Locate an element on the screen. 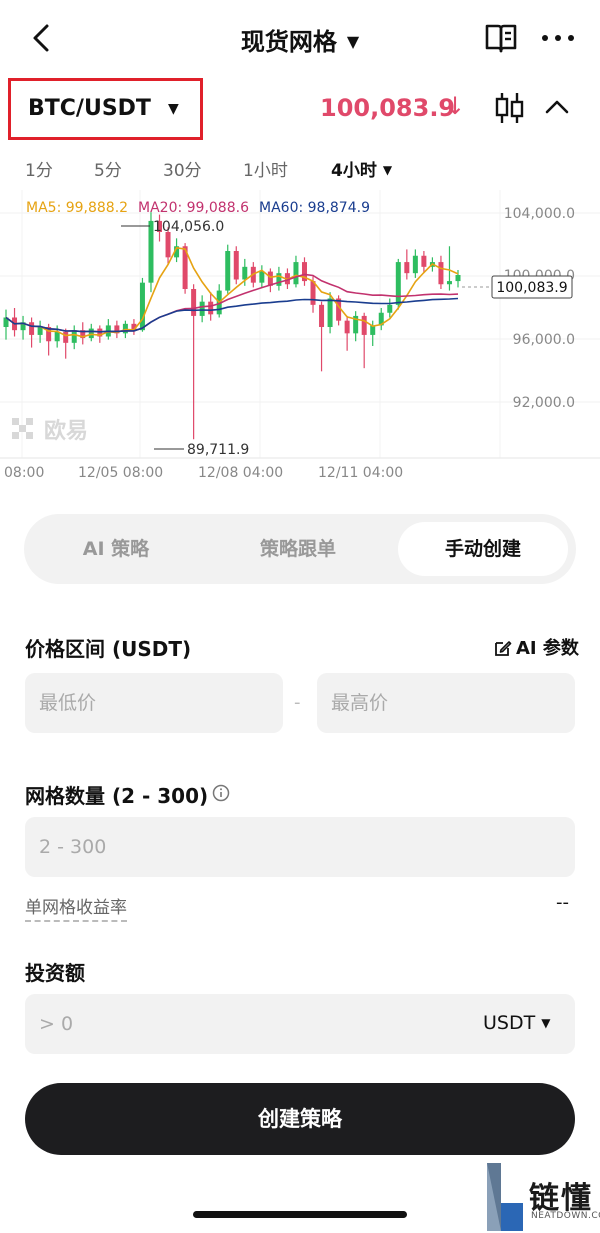 This screenshot has height=1233, width=600. ma5-line is located at coordinates (232, 292).